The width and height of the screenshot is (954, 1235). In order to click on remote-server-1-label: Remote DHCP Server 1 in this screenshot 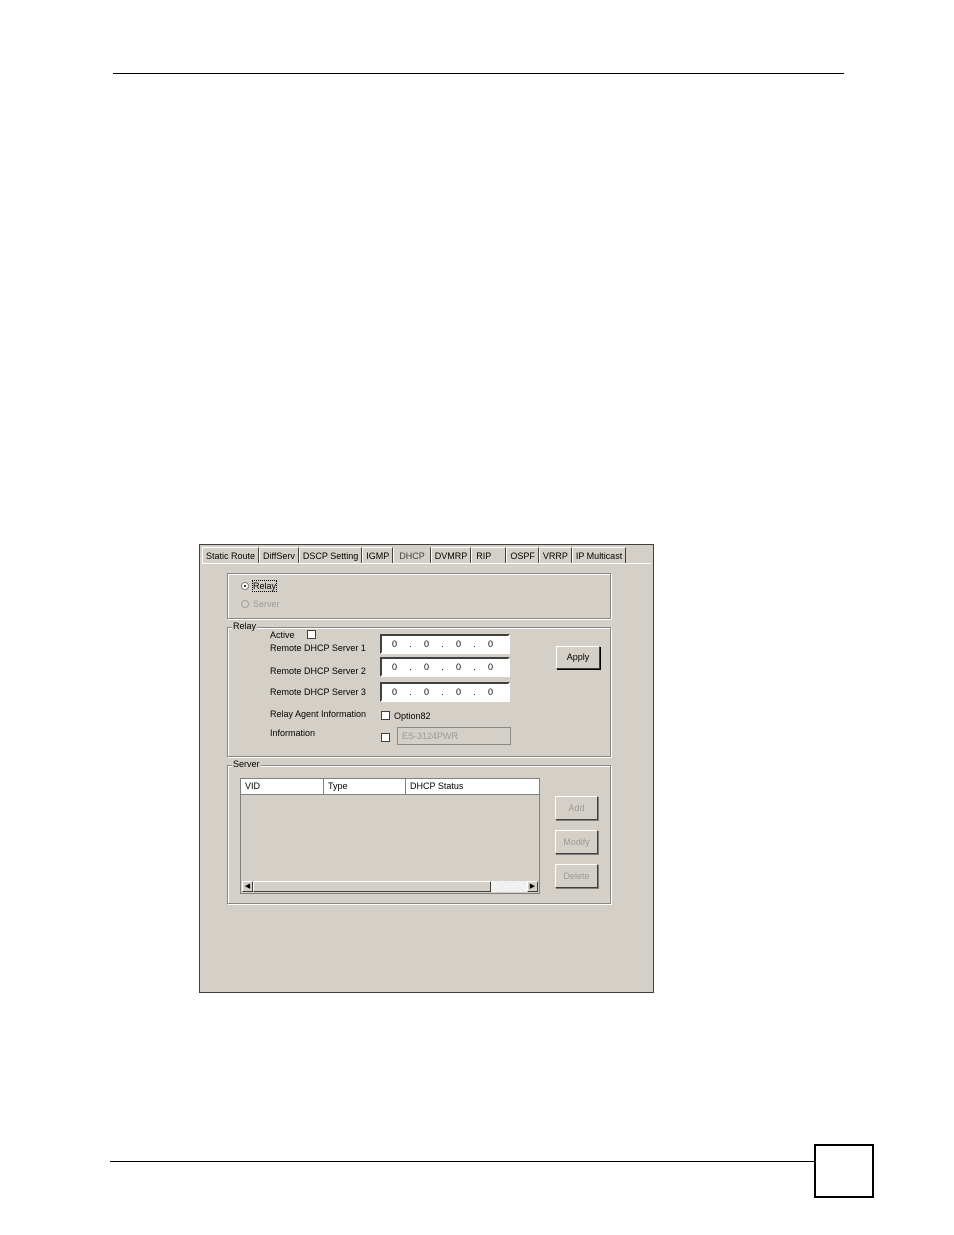, I will do `click(318, 648)`.